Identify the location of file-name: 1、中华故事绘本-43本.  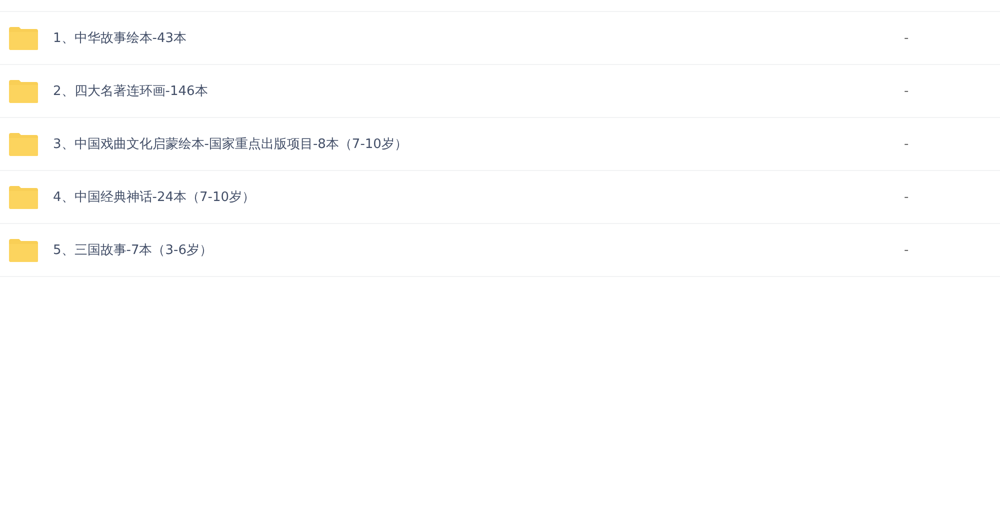
(478, 38).